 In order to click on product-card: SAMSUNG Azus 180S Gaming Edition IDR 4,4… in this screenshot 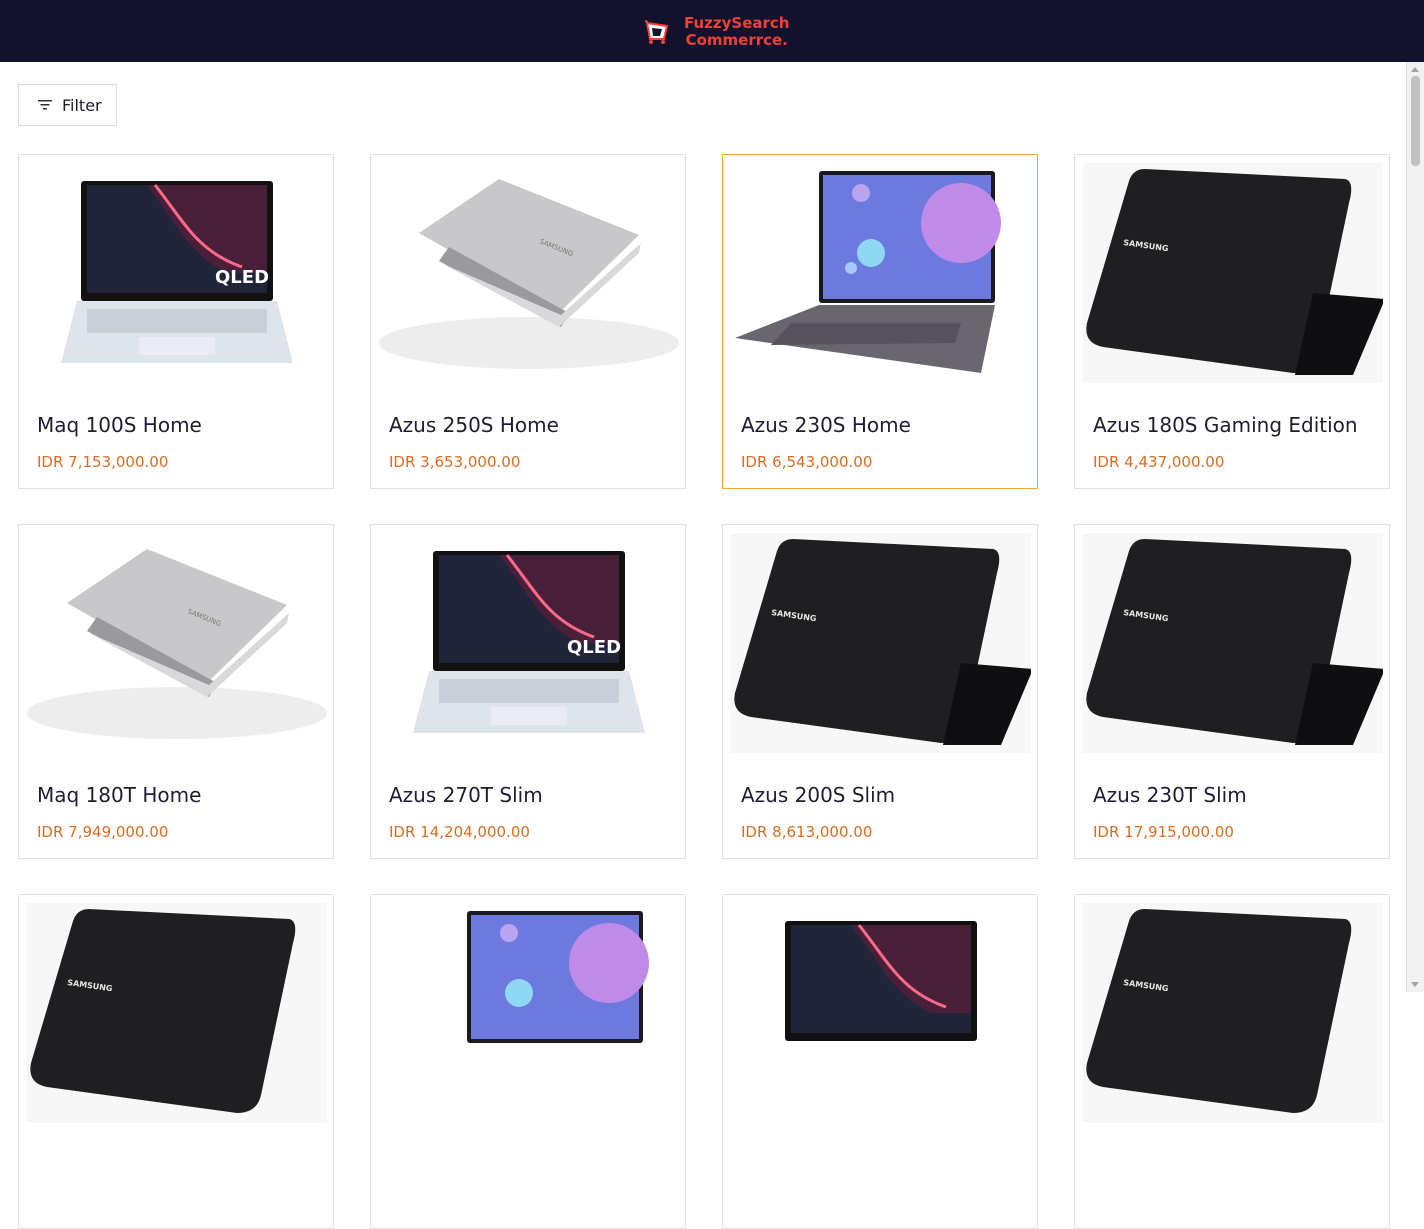, I will do `click(1232, 321)`.